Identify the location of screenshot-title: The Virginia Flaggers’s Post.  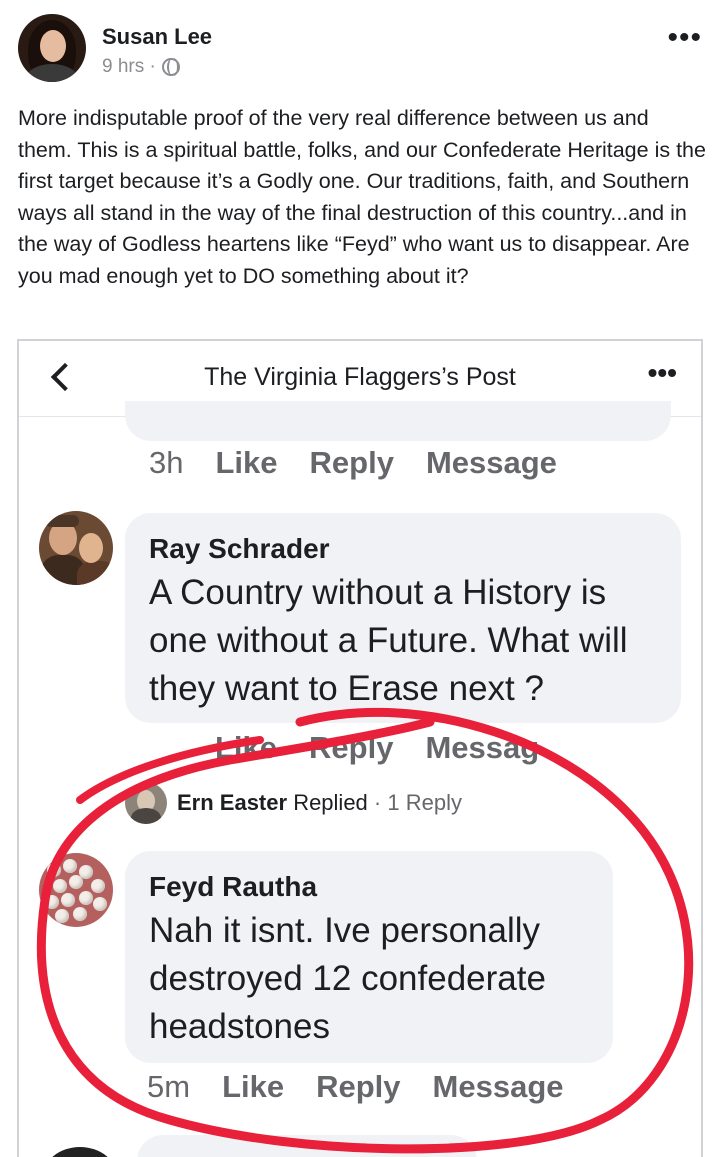
(360, 377).